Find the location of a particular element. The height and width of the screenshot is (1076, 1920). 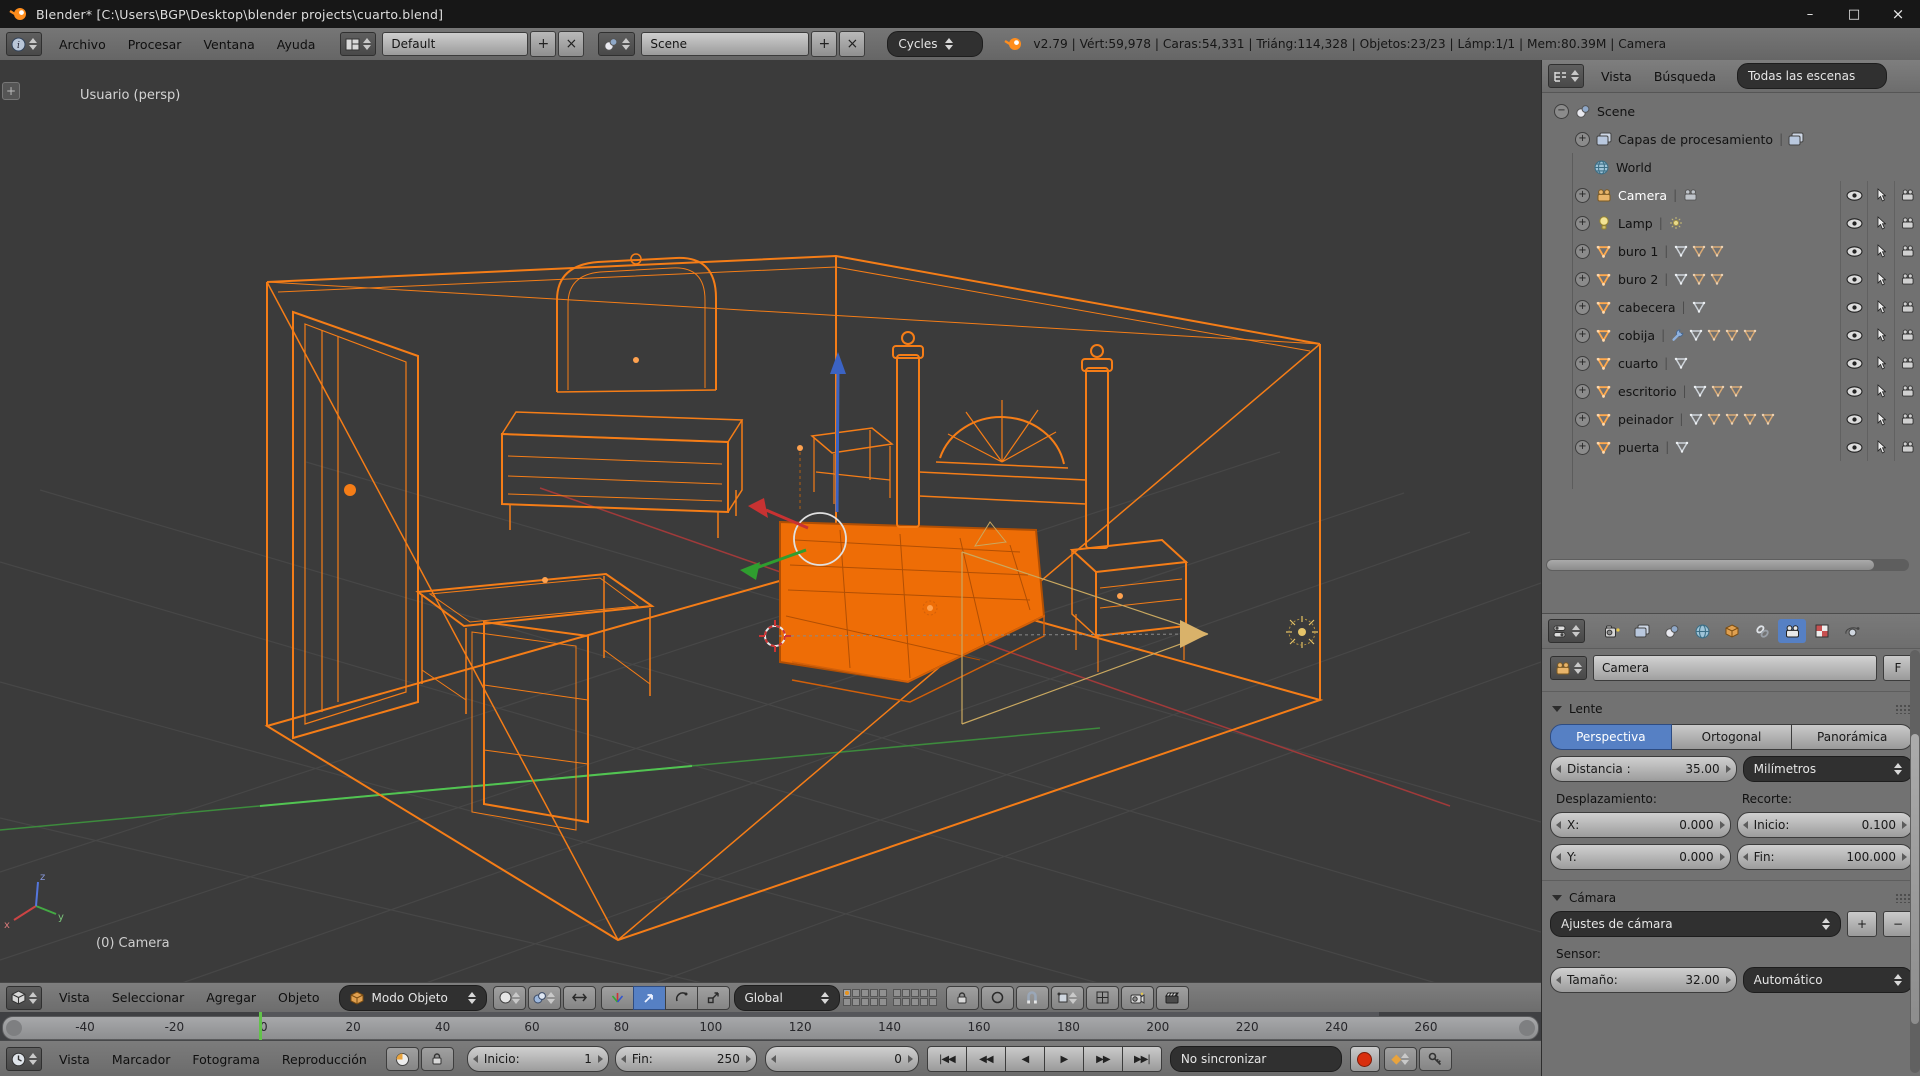

add-scene-button: + is located at coordinates (824, 44).